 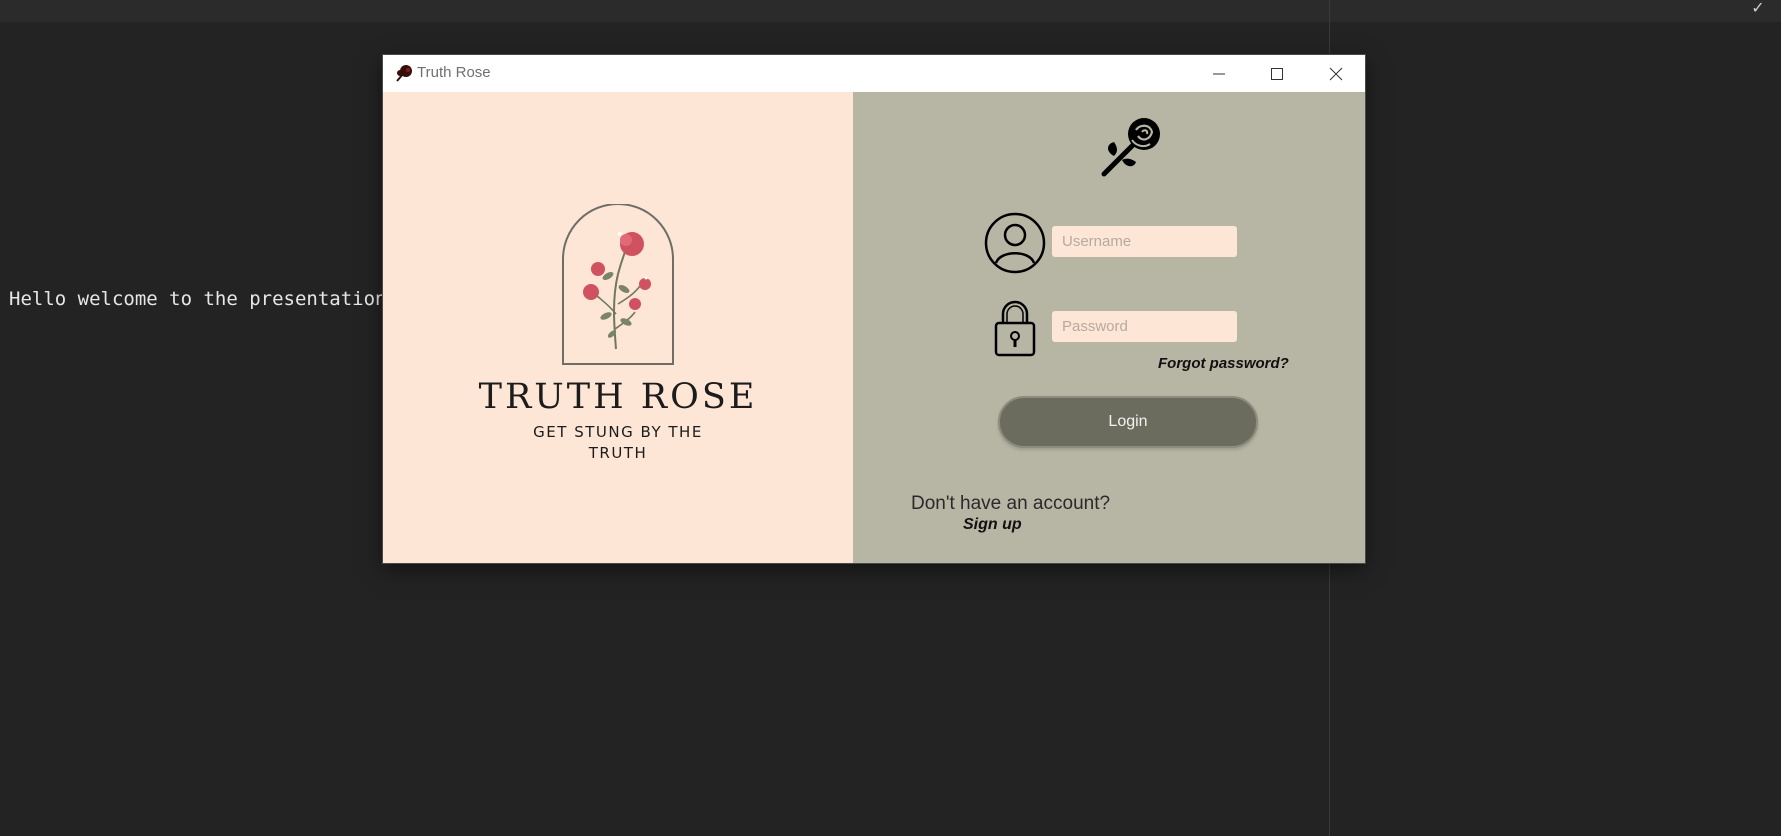 I want to click on brand-title: TRUTH ROSE, so click(x=618, y=397).